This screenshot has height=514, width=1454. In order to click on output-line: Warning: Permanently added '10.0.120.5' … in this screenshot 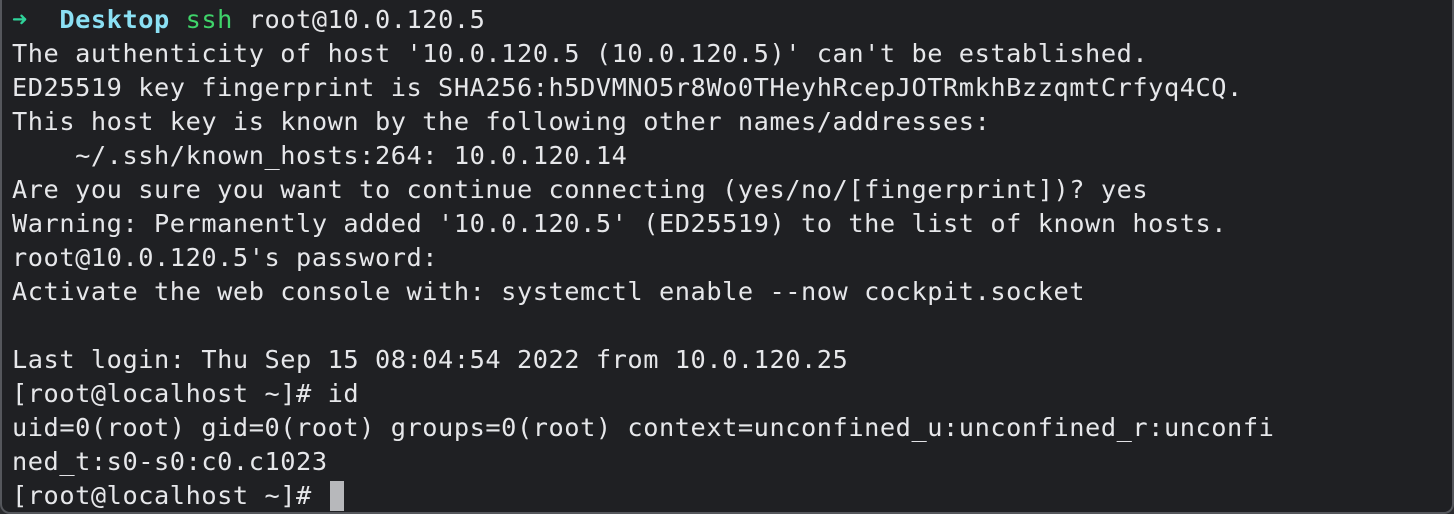, I will do `click(620, 223)`.